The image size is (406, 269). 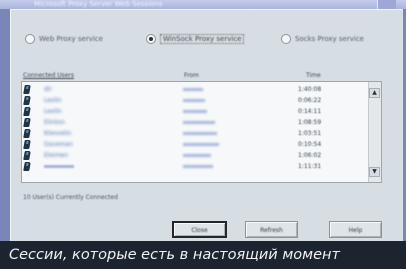 I want to click on table-row: Leolin 0:14:11, so click(x=195, y=111).